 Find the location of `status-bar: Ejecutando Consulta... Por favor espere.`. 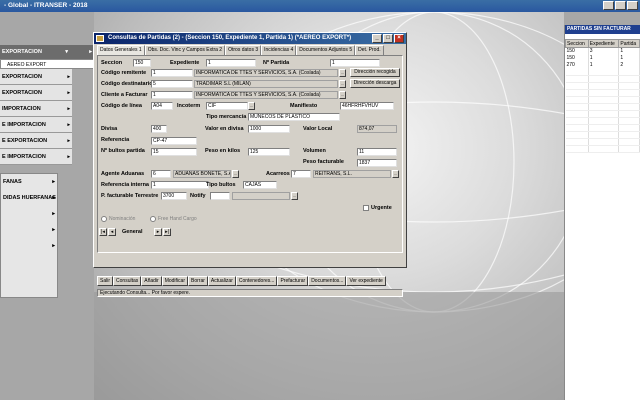

status-bar: Ejecutando Consulta... Por favor espere. is located at coordinates (250, 293).